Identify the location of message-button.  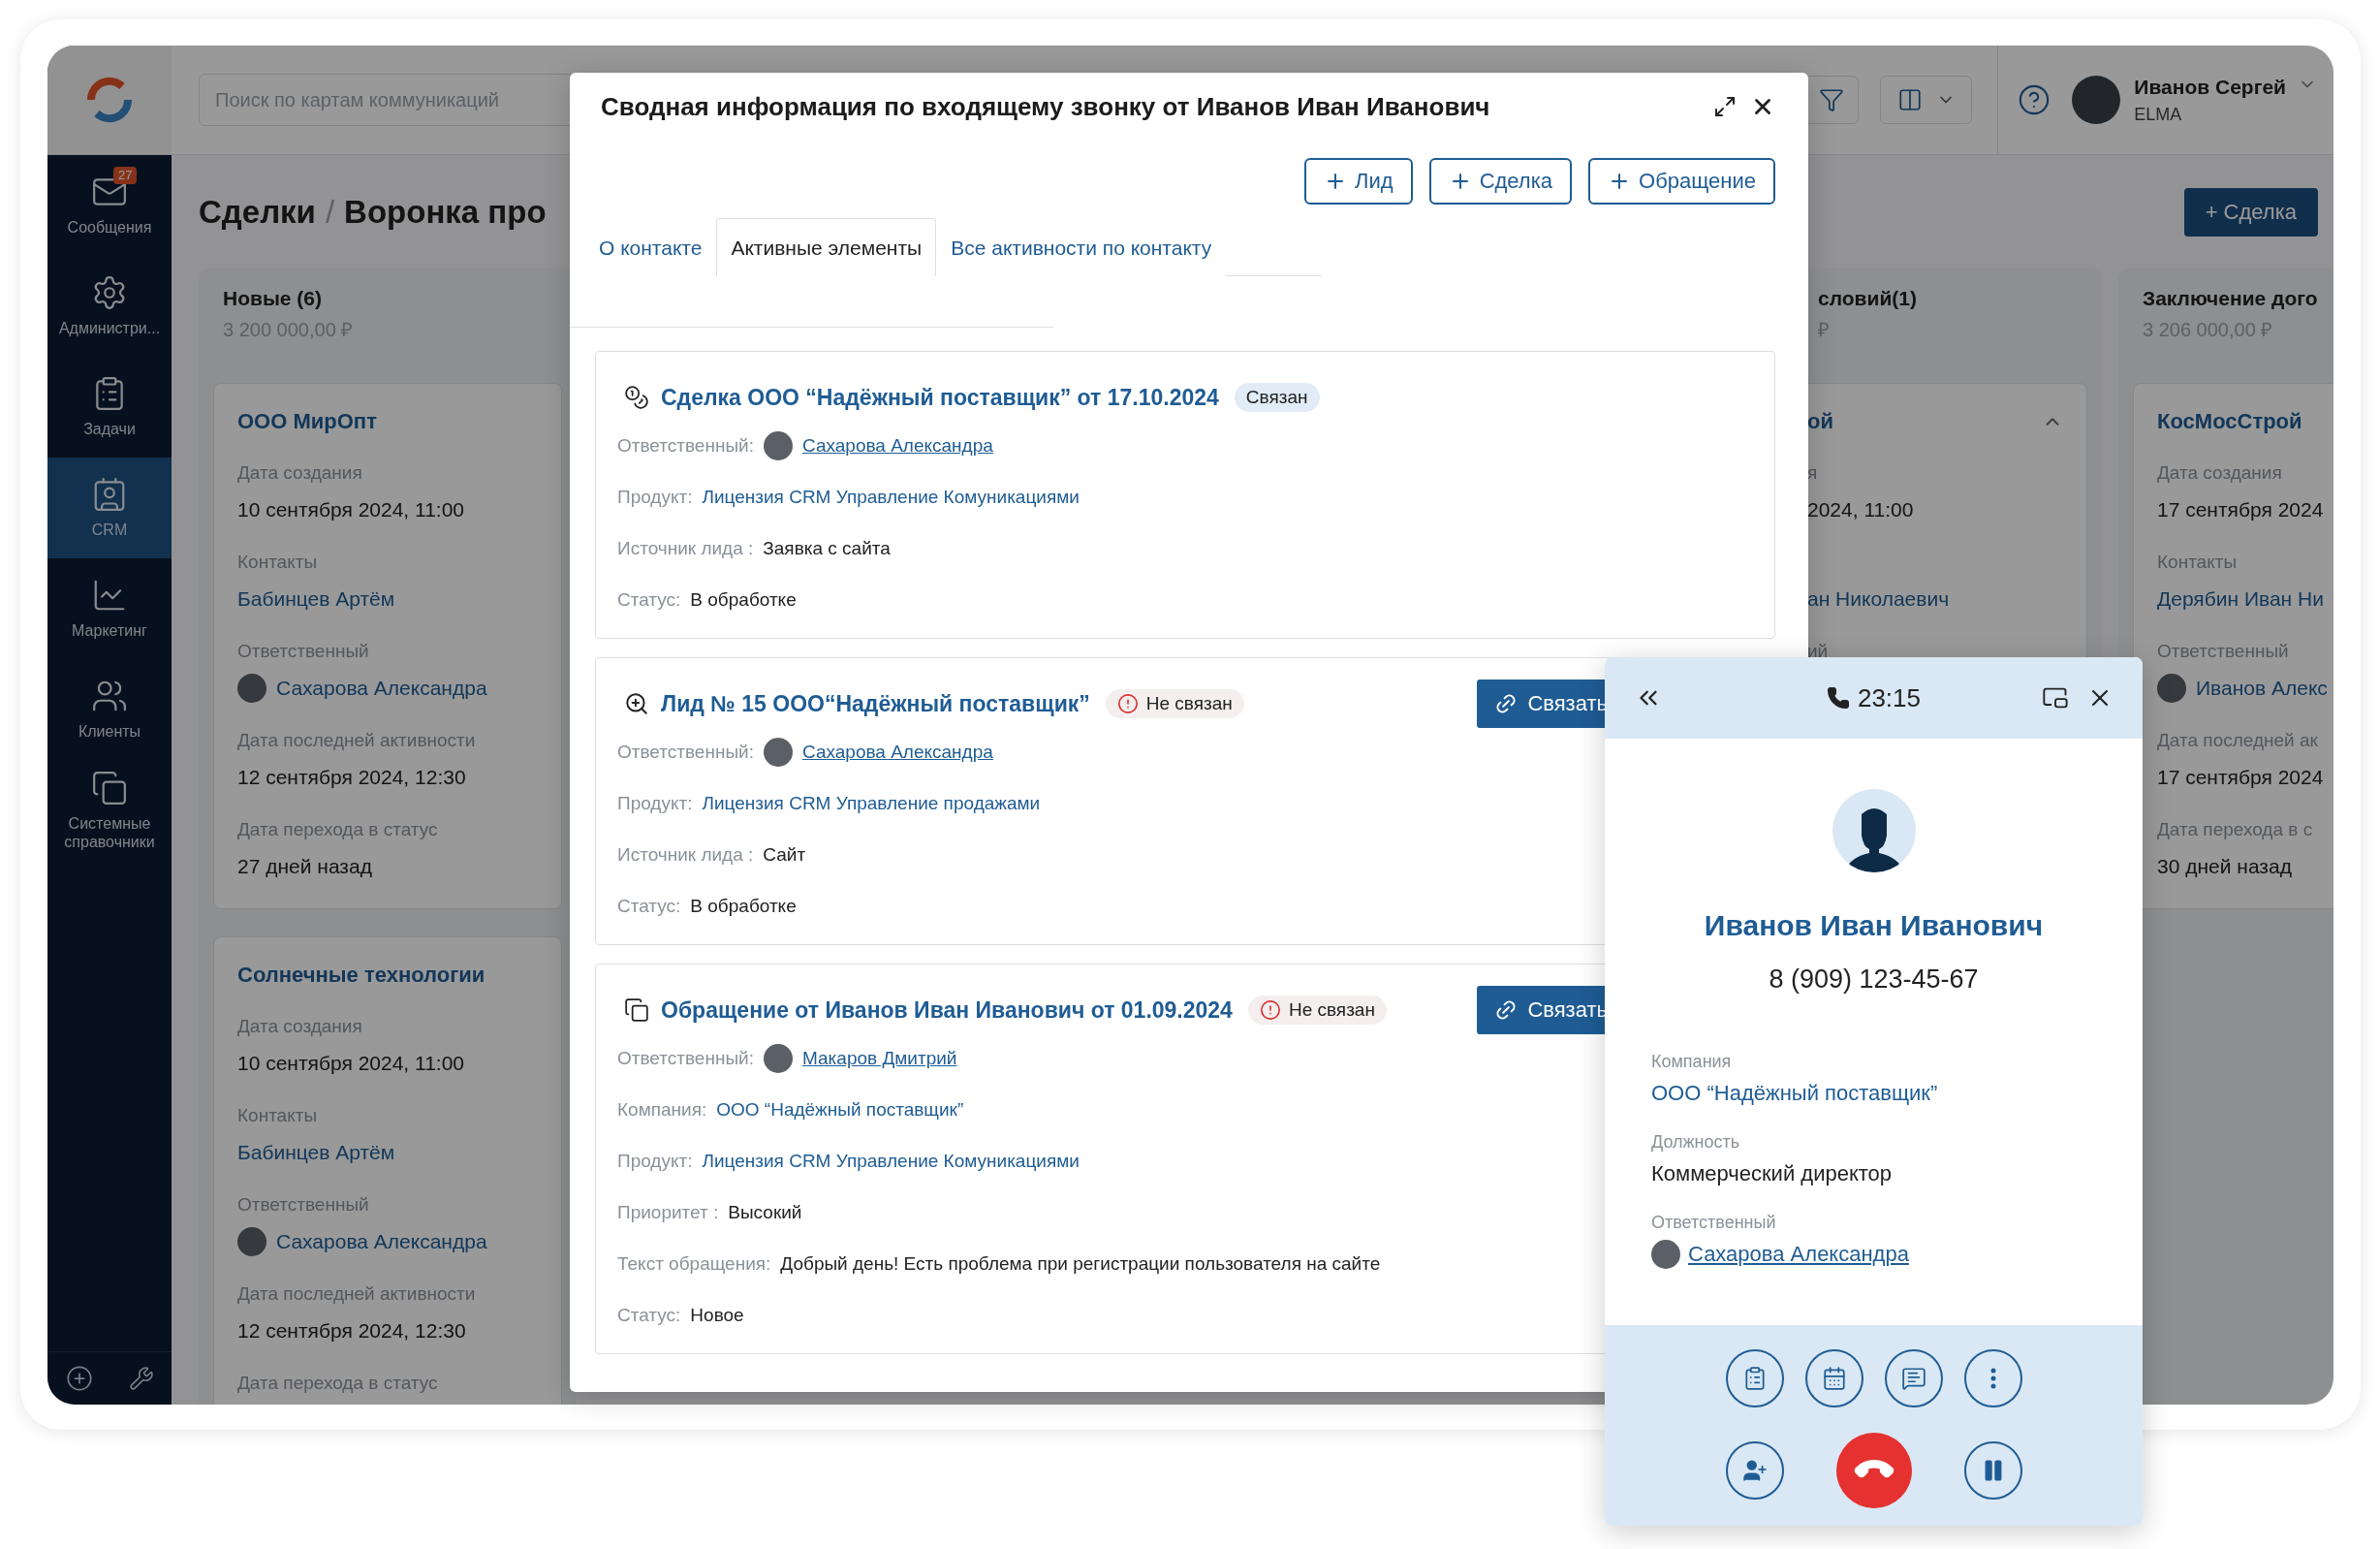
(1913, 1378).